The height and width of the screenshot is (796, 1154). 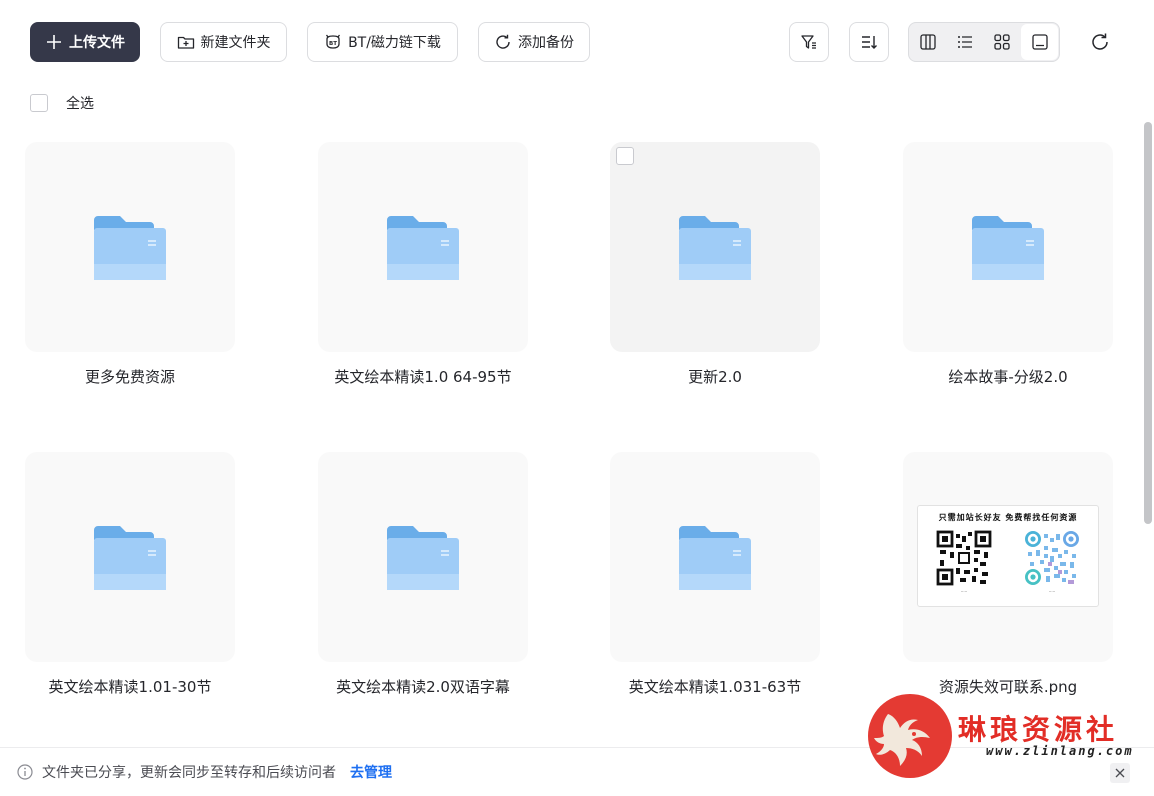 I want to click on select-all-checkbox, so click(x=39, y=103).